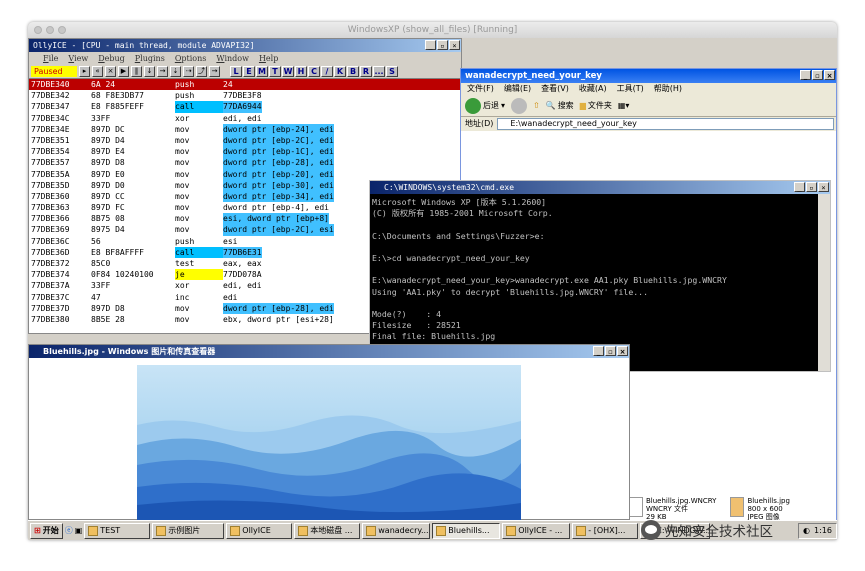 The height and width of the screenshot is (571, 865). Describe the element at coordinates (630, 89) in the screenshot. I see `menu-item: 工具(T)` at that location.